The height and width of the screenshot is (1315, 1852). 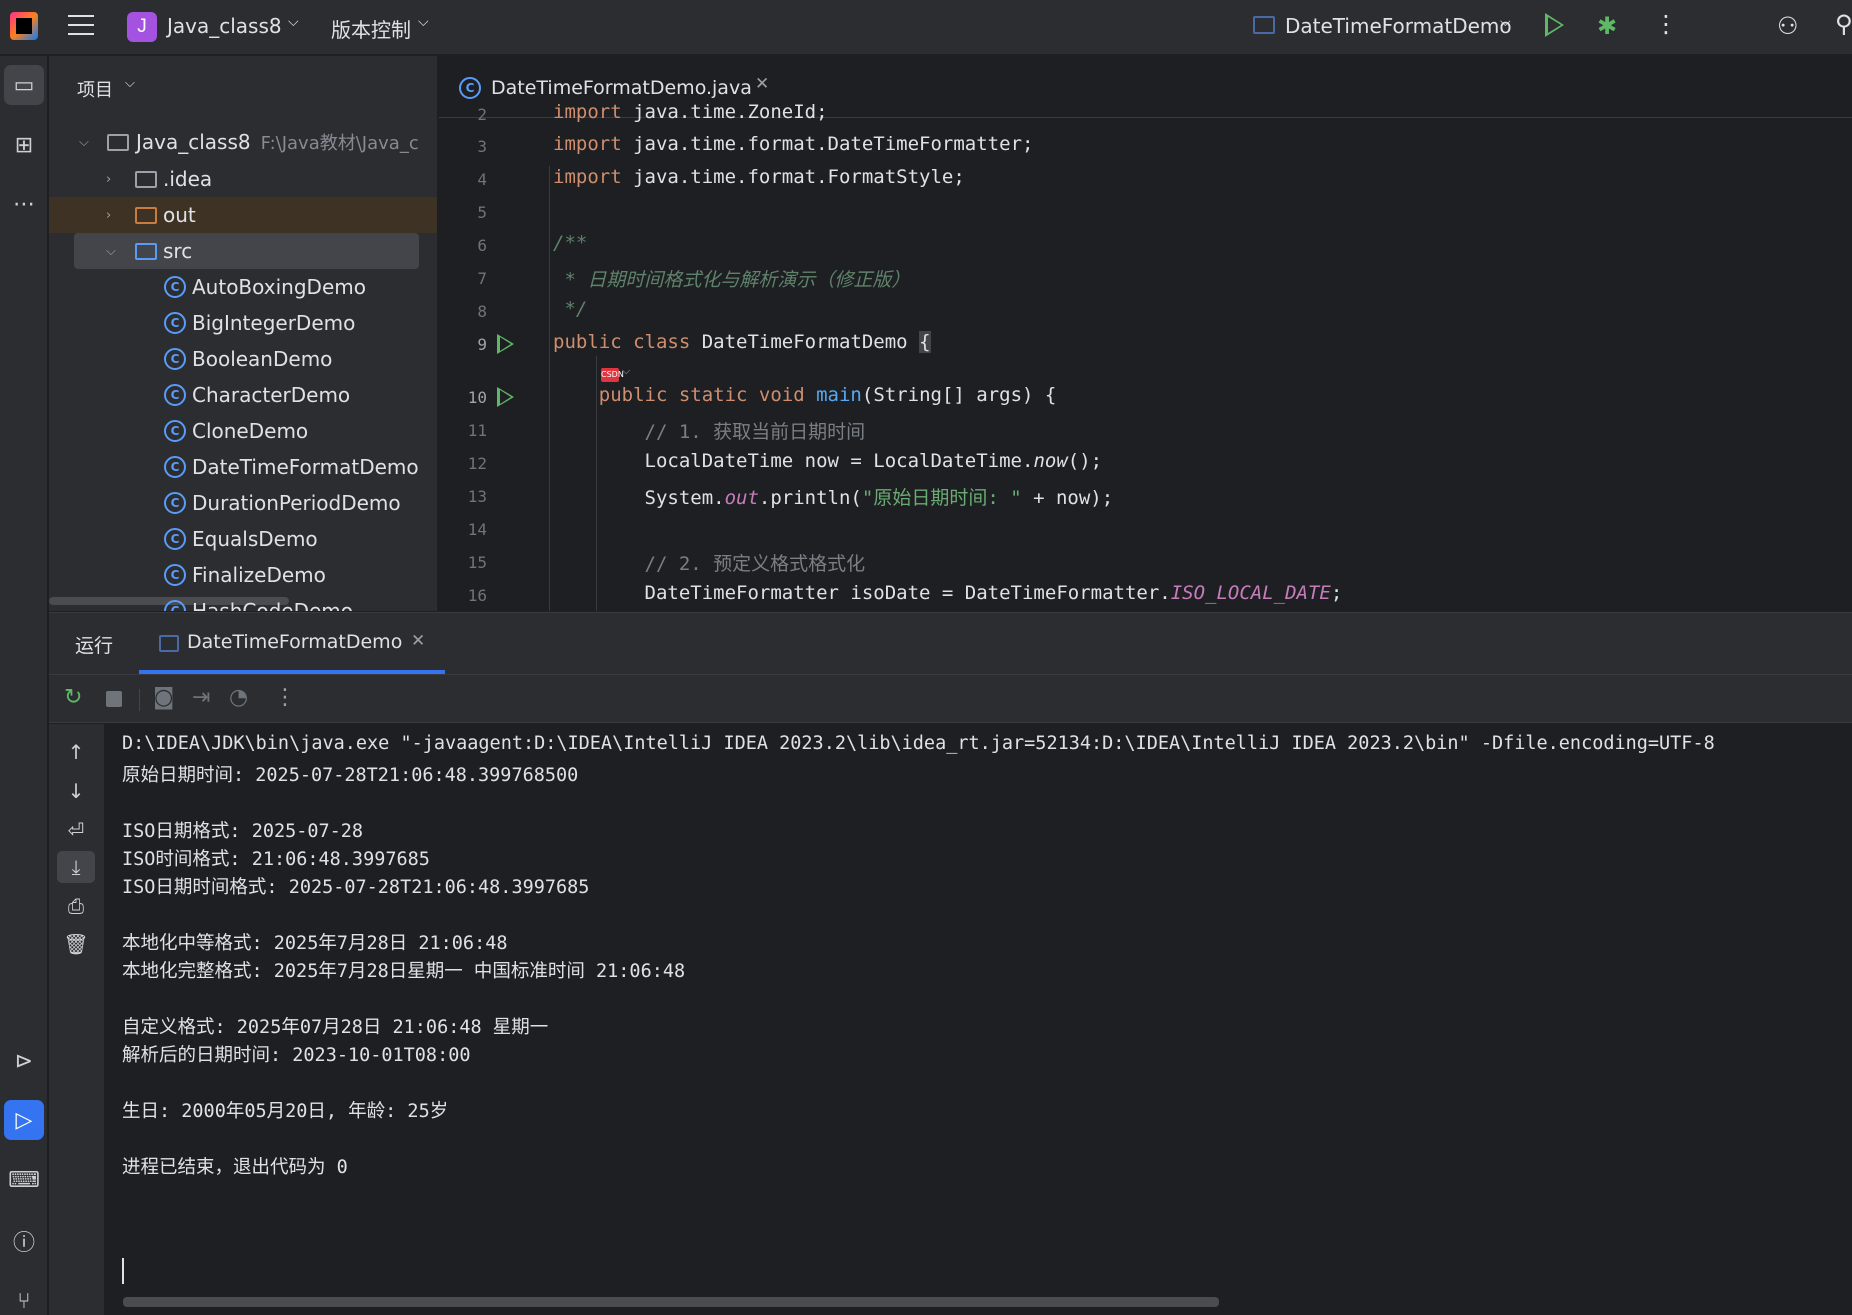 What do you see at coordinates (114, 699) in the screenshot?
I see `stop-icon` at bounding box center [114, 699].